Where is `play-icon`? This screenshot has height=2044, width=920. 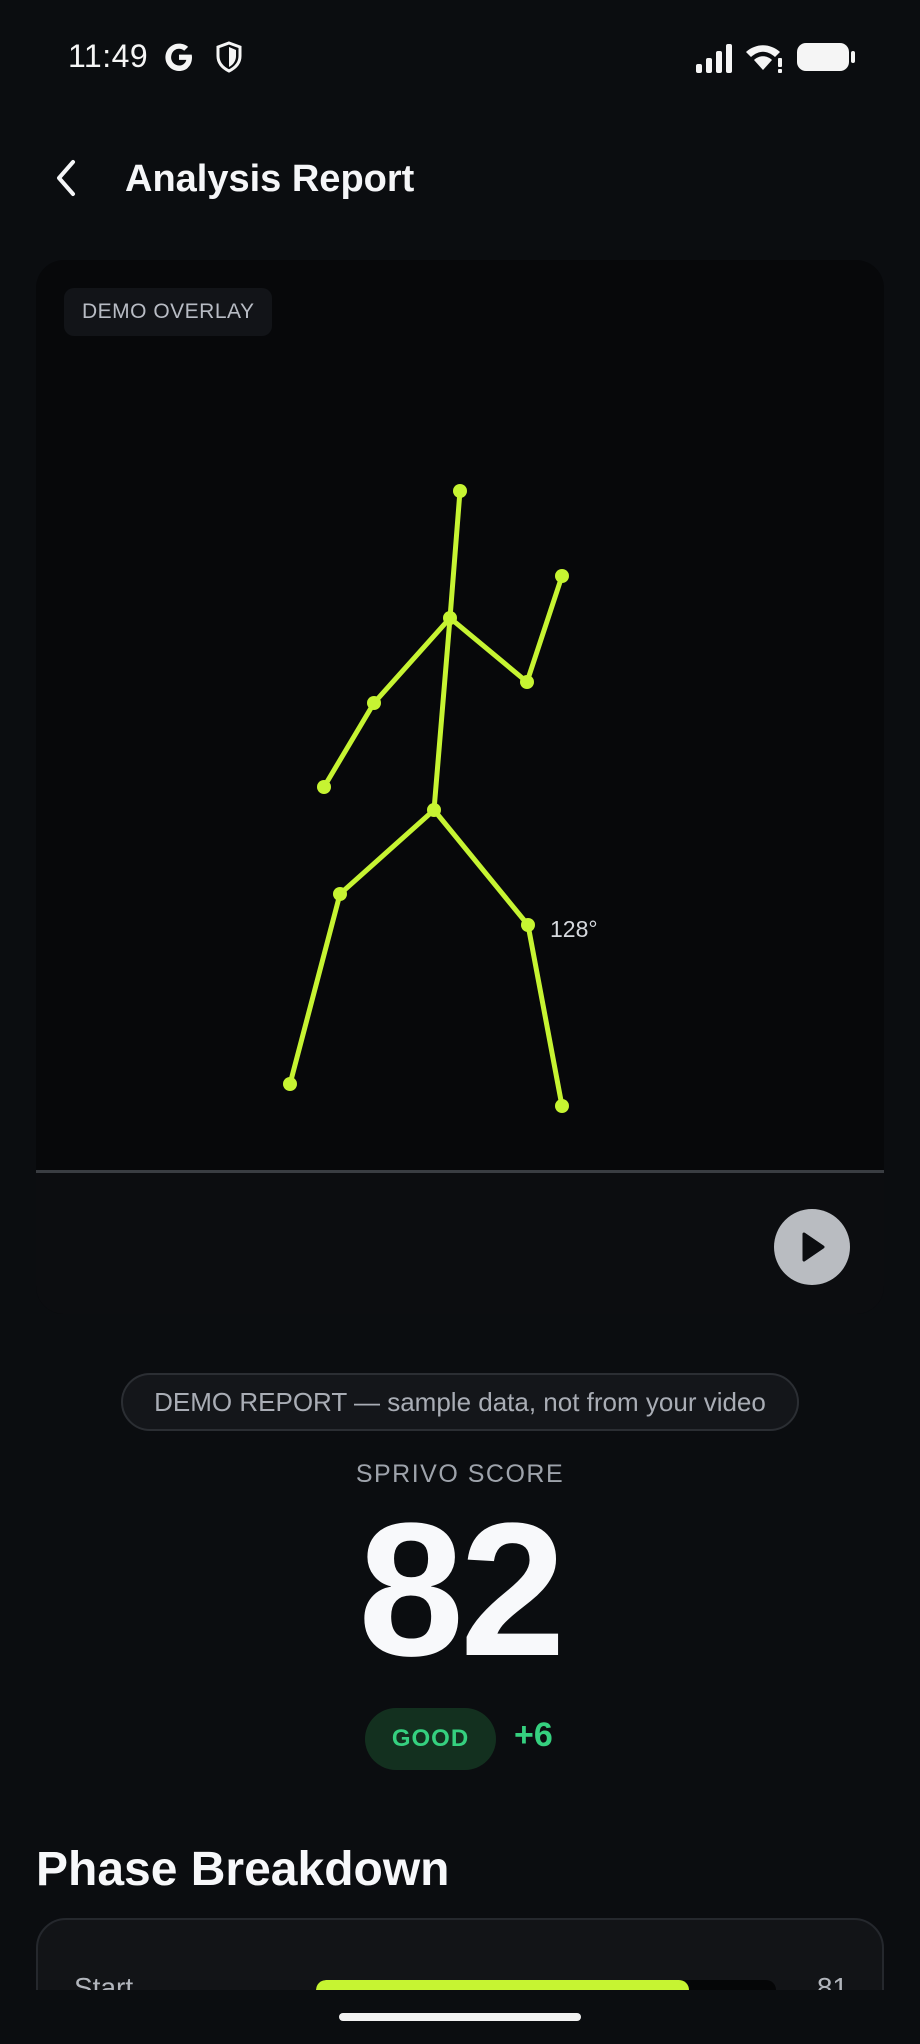 play-icon is located at coordinates (813, 1247).